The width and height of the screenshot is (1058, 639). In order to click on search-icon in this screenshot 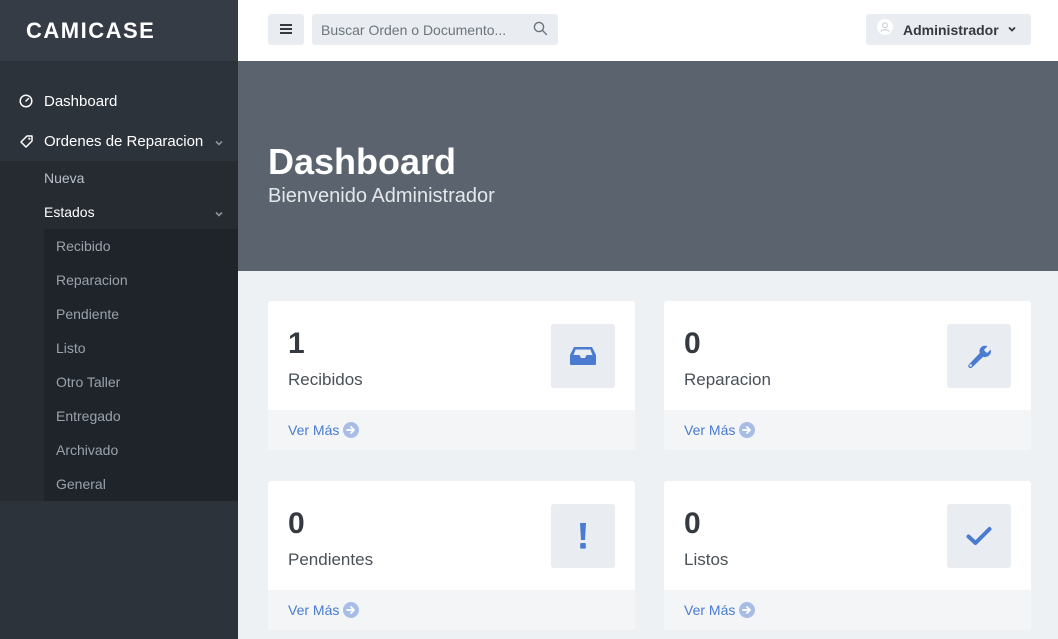, I will do `click(540, 31)`.